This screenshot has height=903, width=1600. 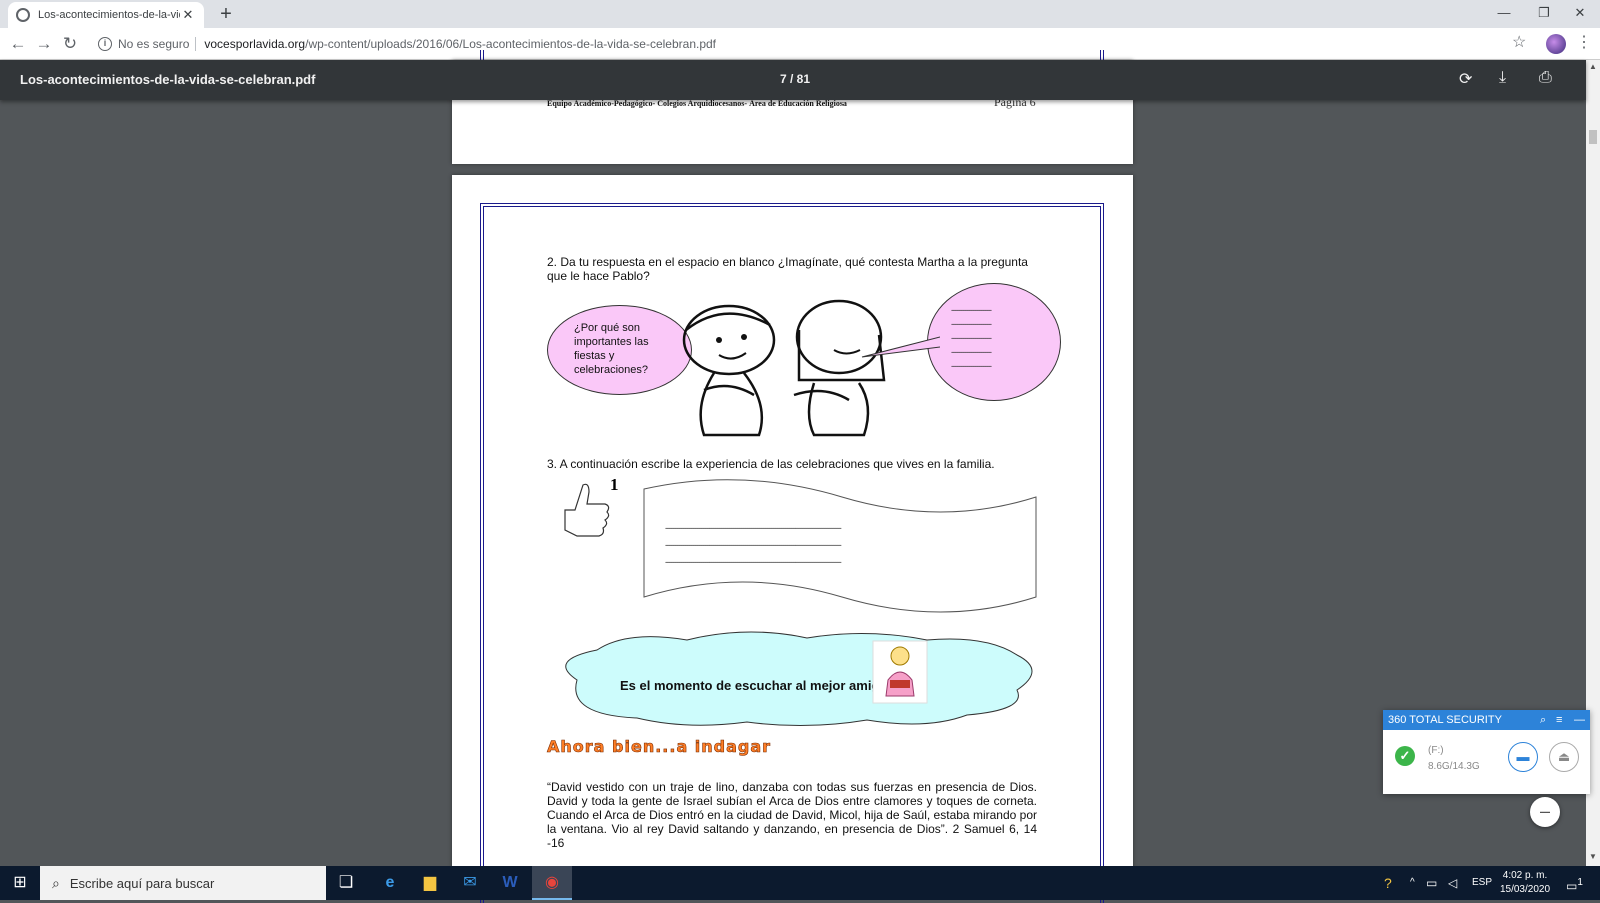 What do you see at coordinates (1593, 66) in the screenshot?
I see `scroll-up-icon: ▲` at bounding box center [1593, 66].